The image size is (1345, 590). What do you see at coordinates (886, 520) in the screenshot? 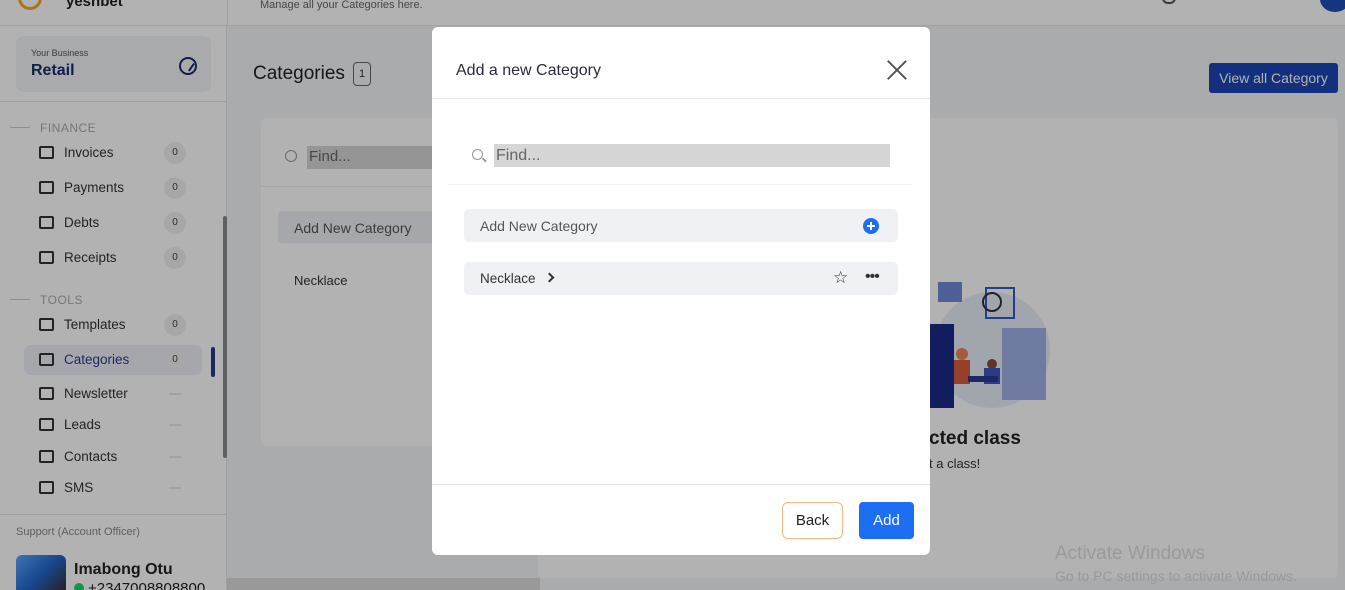
I see `add-button: Add` at bounding box center [886, 520].